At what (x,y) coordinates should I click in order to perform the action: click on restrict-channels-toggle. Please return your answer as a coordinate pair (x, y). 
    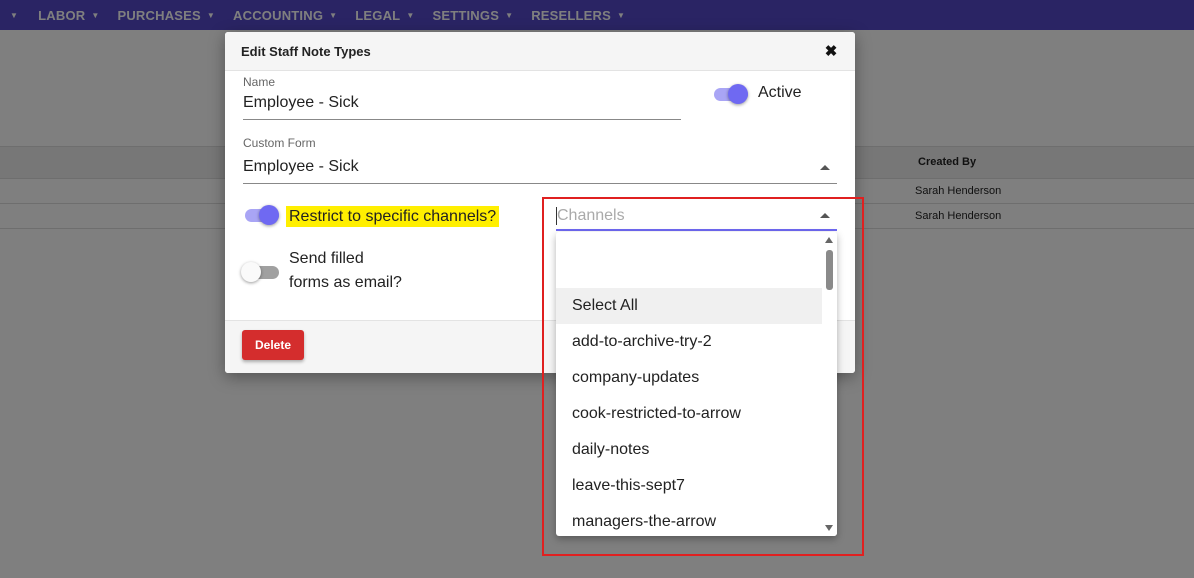
    Looking at the image, I should click on (261, 215).